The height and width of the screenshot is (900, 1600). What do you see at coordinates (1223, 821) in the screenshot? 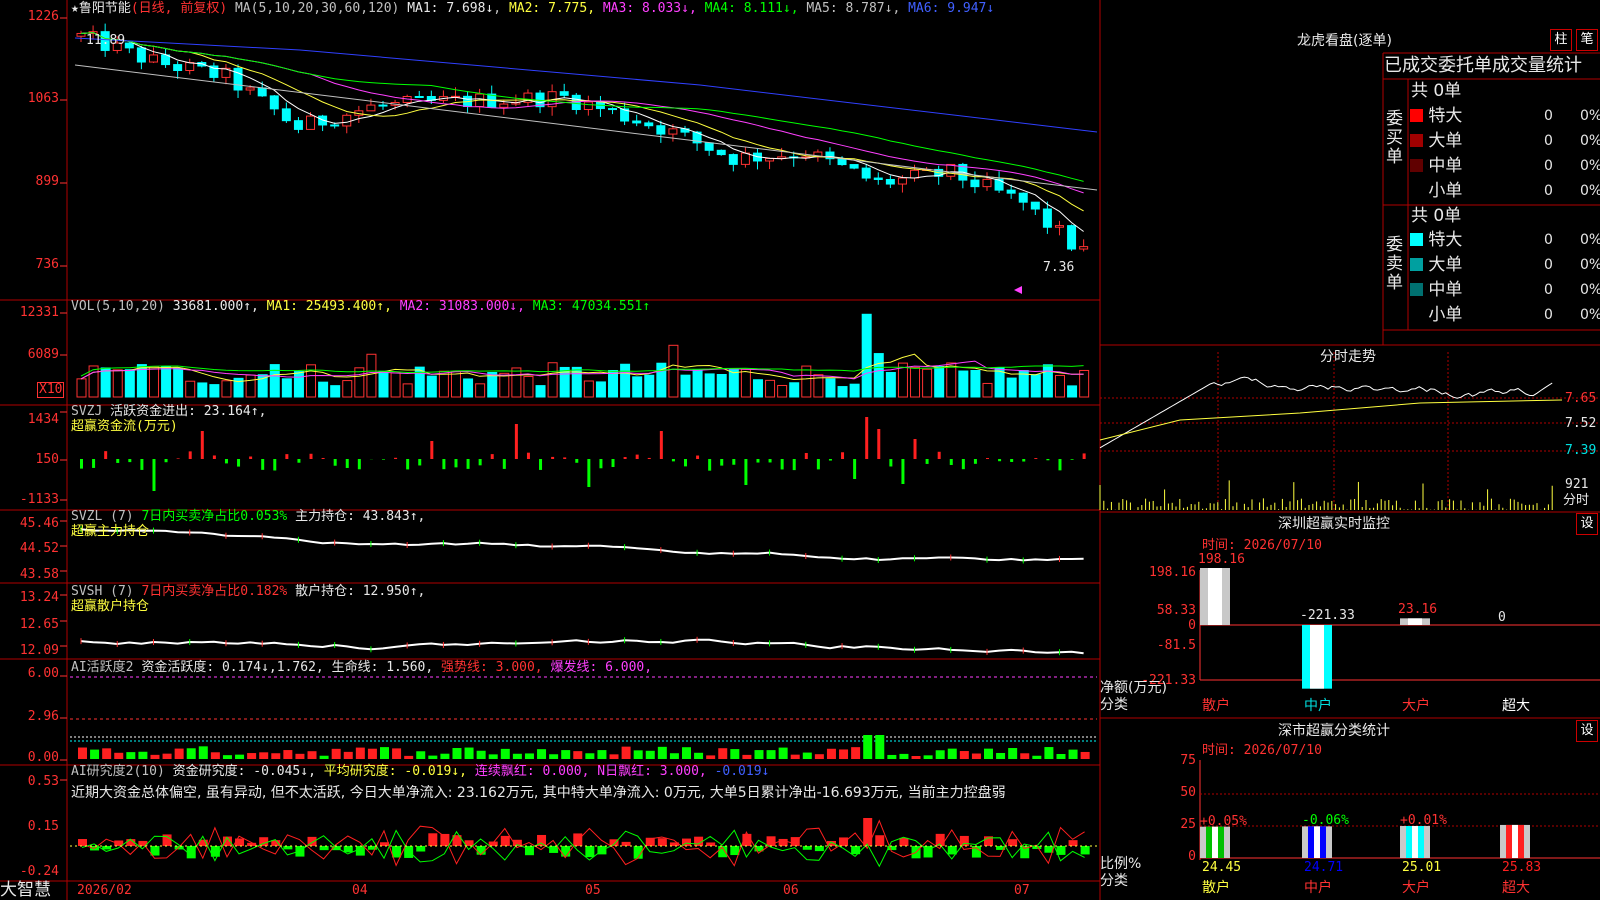
I see `change-percent-label: +0.05%` at bounding box center [1223, 821].